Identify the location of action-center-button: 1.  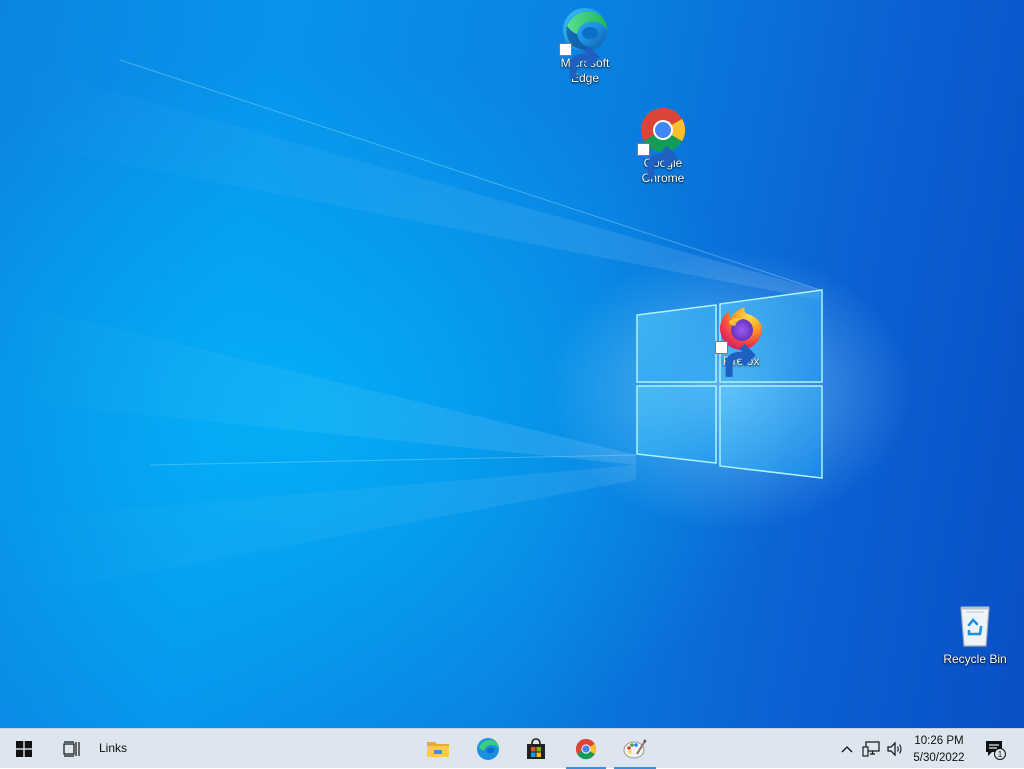
(995, 749).